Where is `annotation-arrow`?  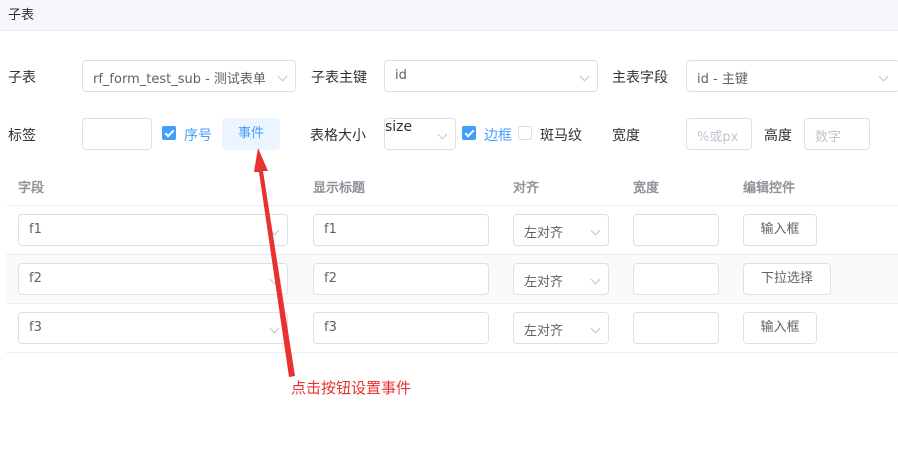 annotation-arrow is located at coordinates (274, 262).